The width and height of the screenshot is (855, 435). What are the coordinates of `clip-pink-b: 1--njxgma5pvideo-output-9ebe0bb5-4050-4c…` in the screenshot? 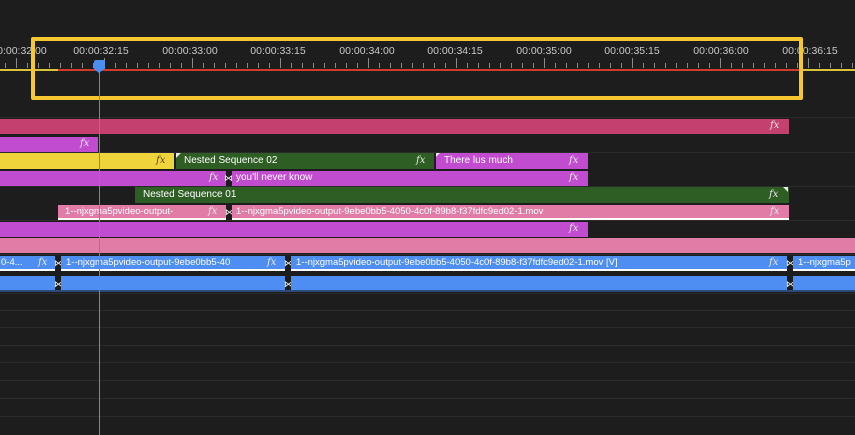 It's located at (510, 212).